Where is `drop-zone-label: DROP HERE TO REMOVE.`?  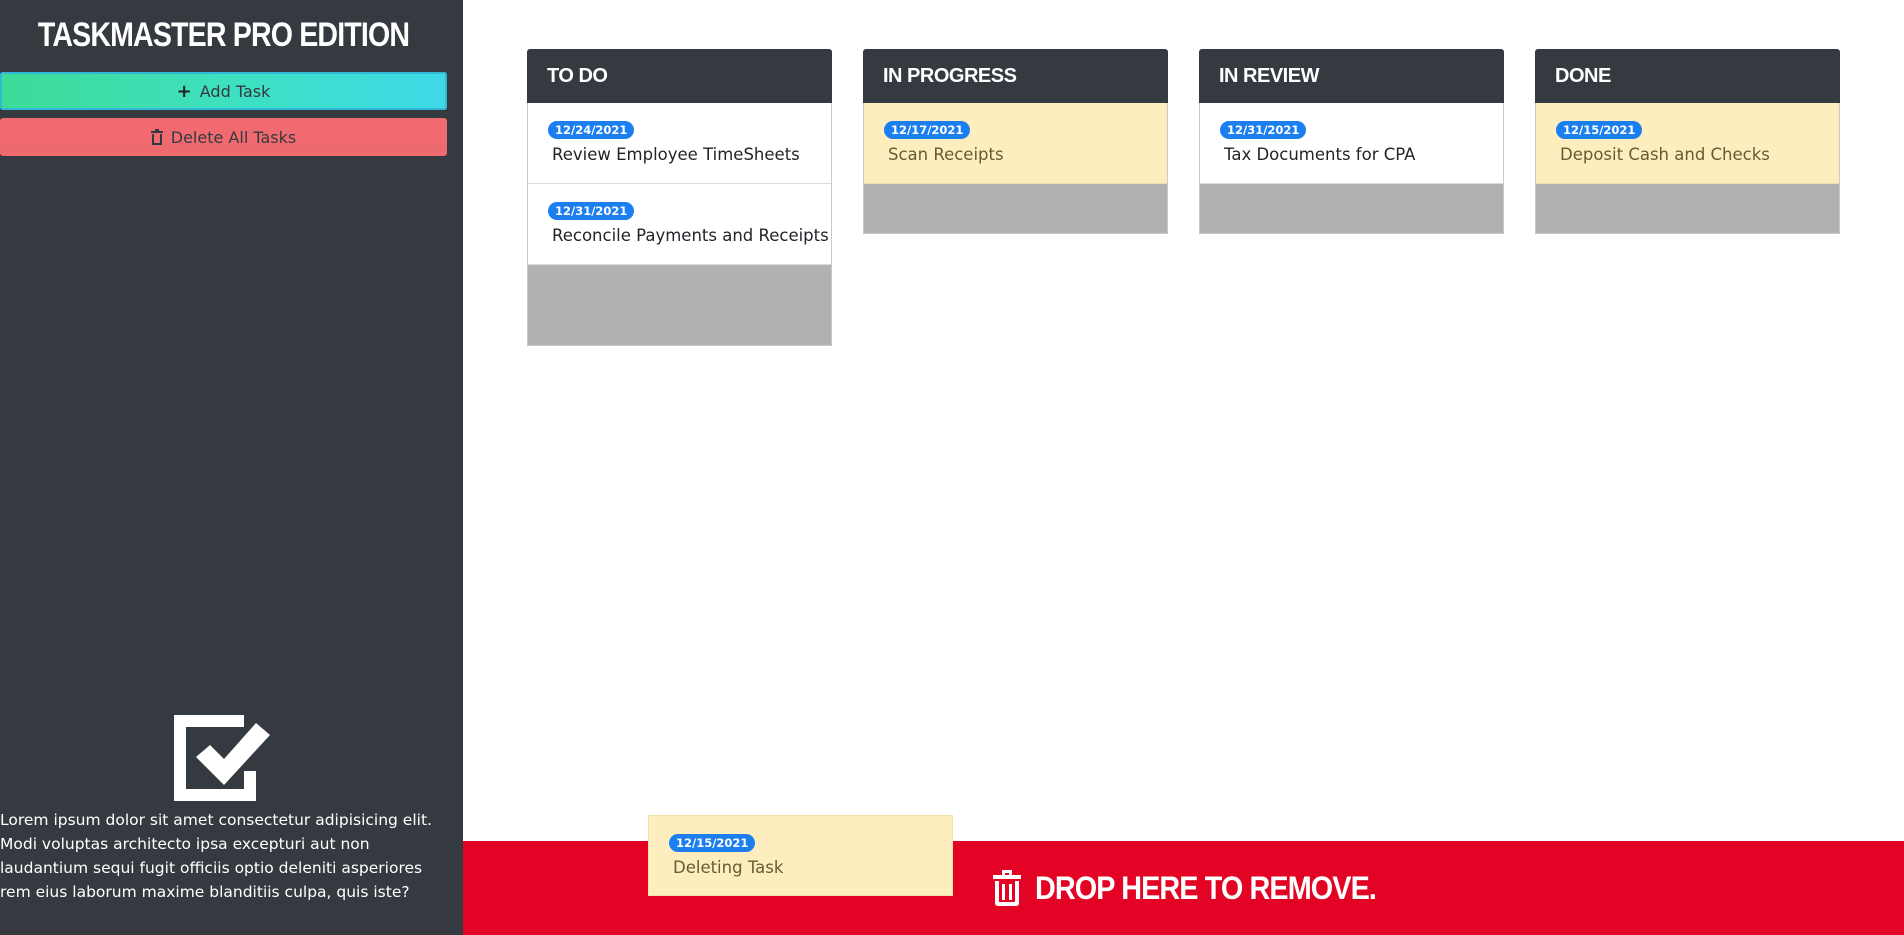 drop-zone-label: DROP HERE TO REMOVE. is located at coordinates (1206, 887).